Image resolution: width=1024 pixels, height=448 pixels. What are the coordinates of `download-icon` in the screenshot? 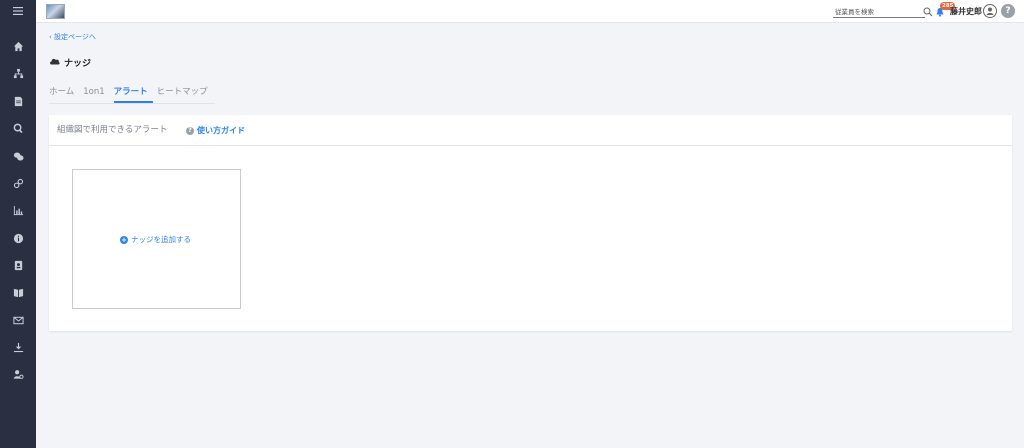 It's located at (18, 347).